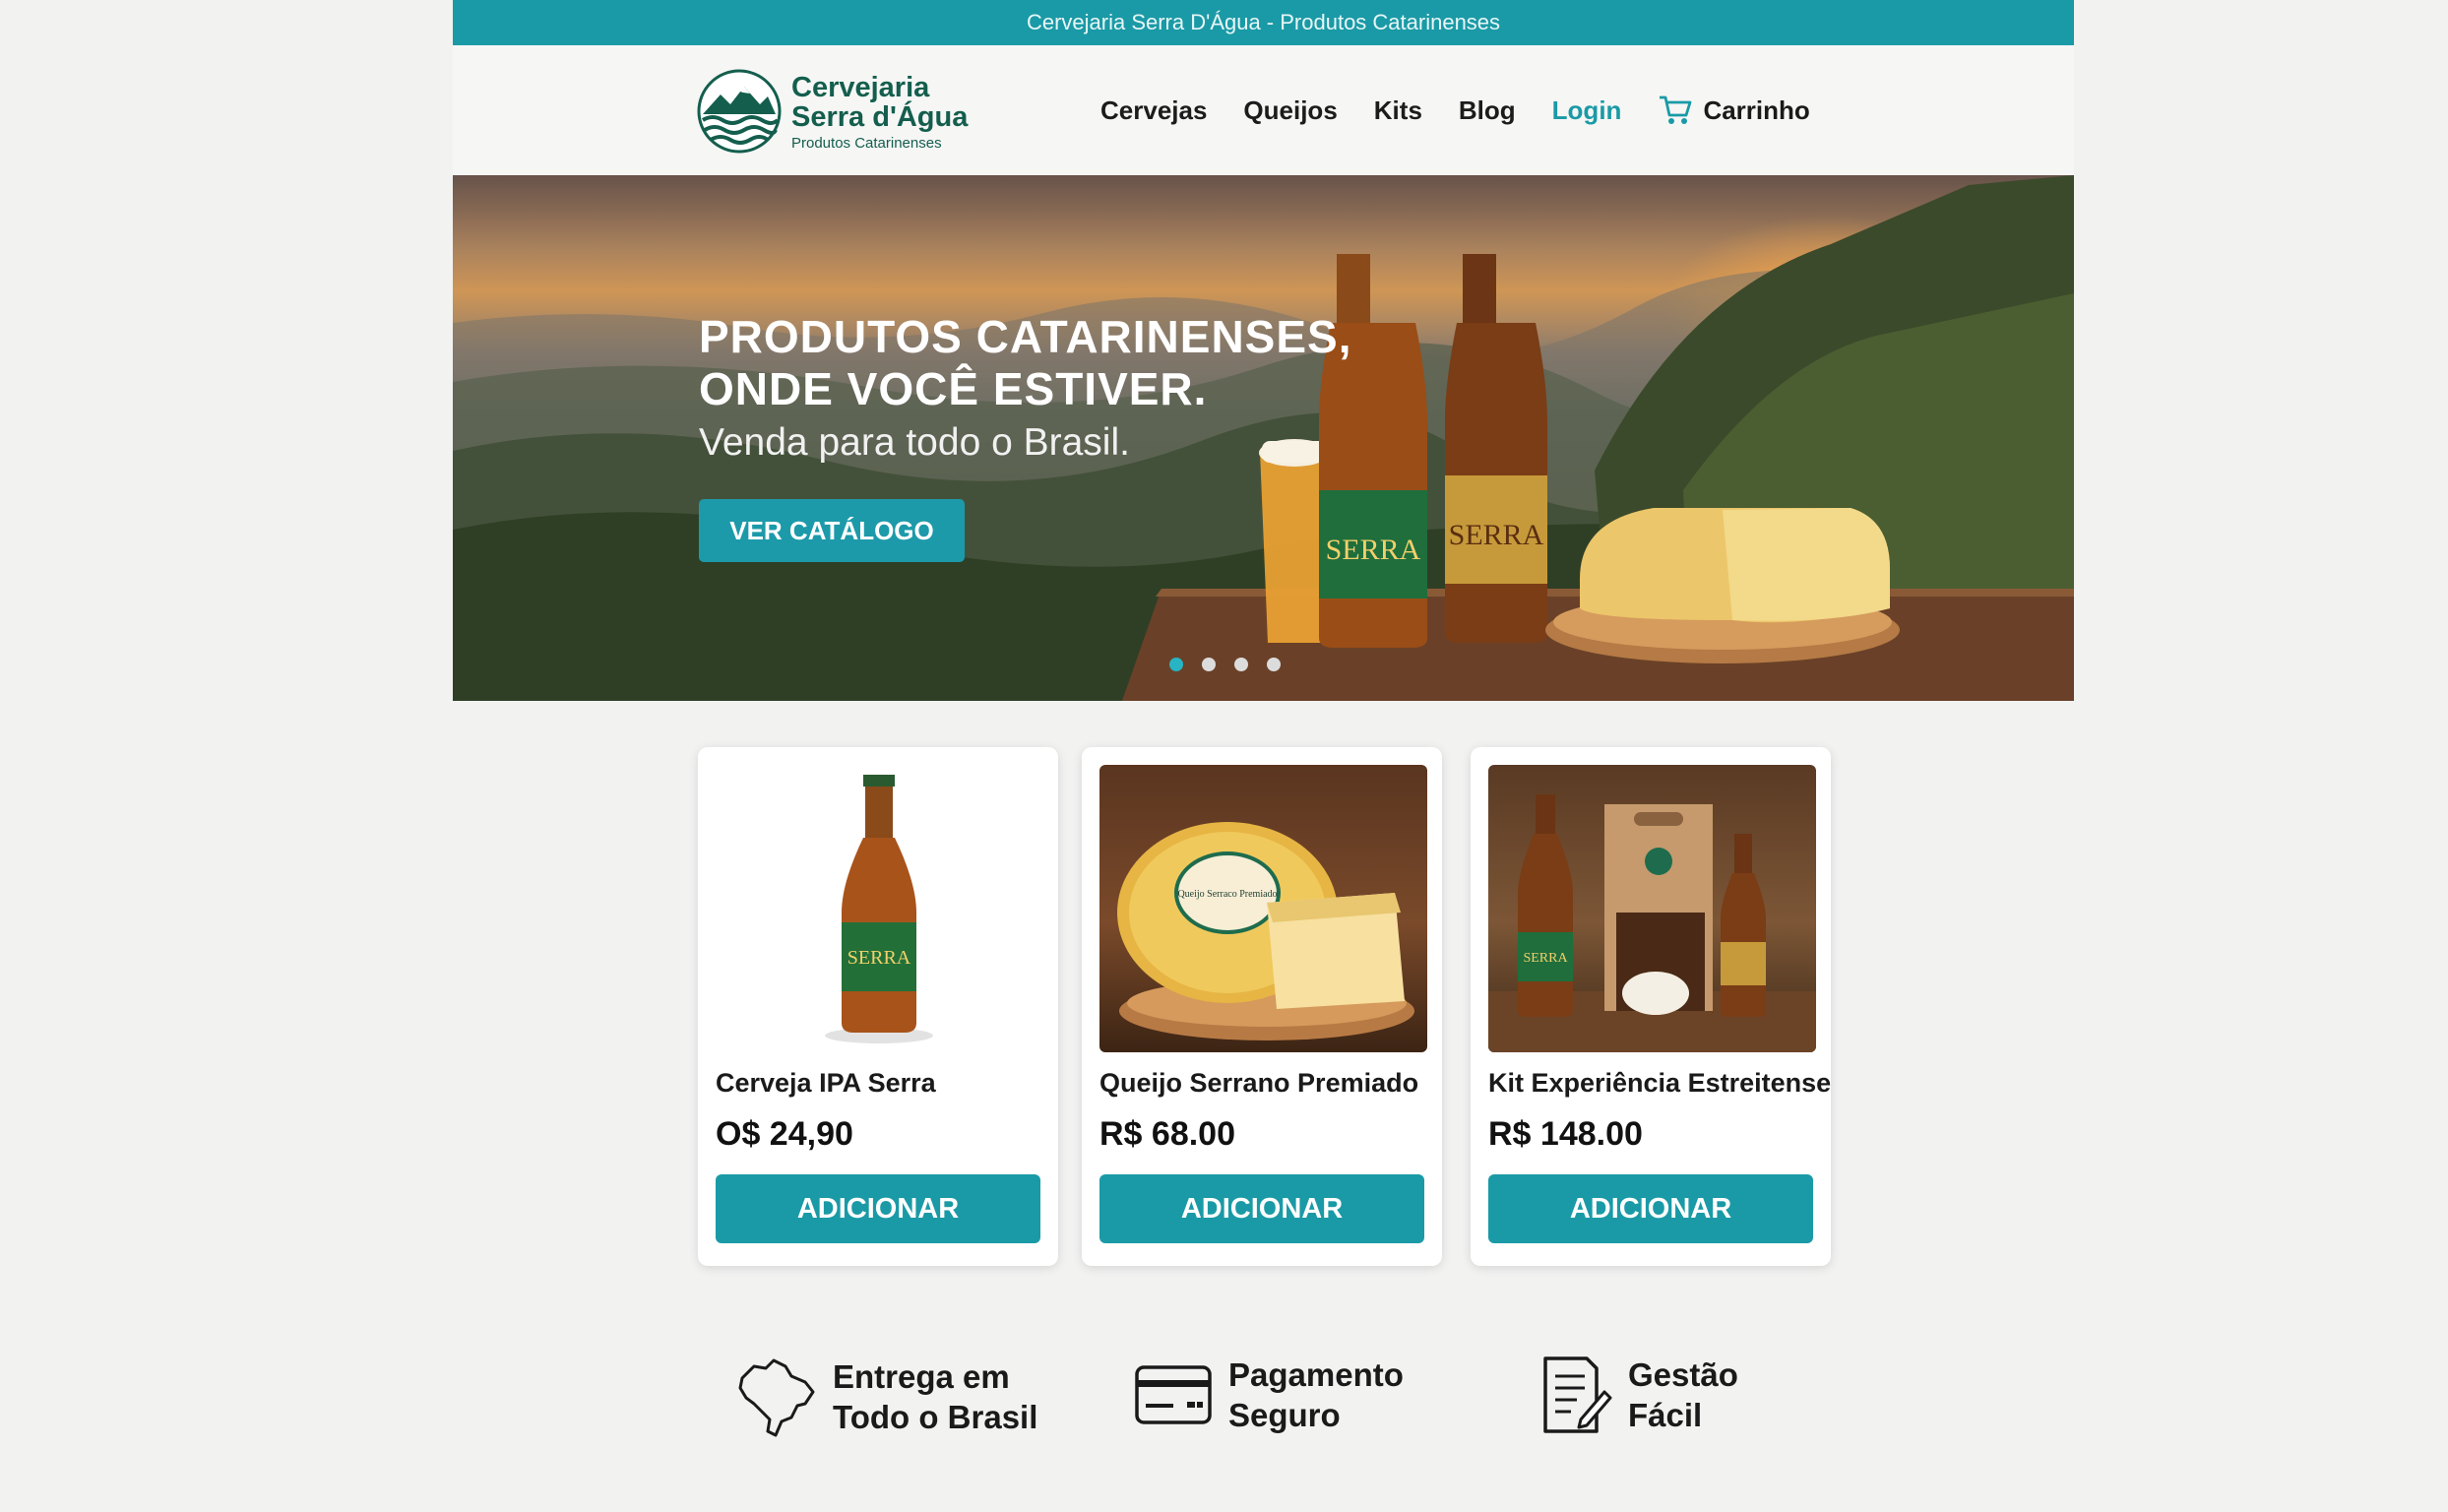 The width and height of the screenshot is (2448, 1512). What do you see at coordinates (1316, 1394) in the screenshot?
I see `feature-text: Pagamento Seguro` at bounding box center [1316, 1394].